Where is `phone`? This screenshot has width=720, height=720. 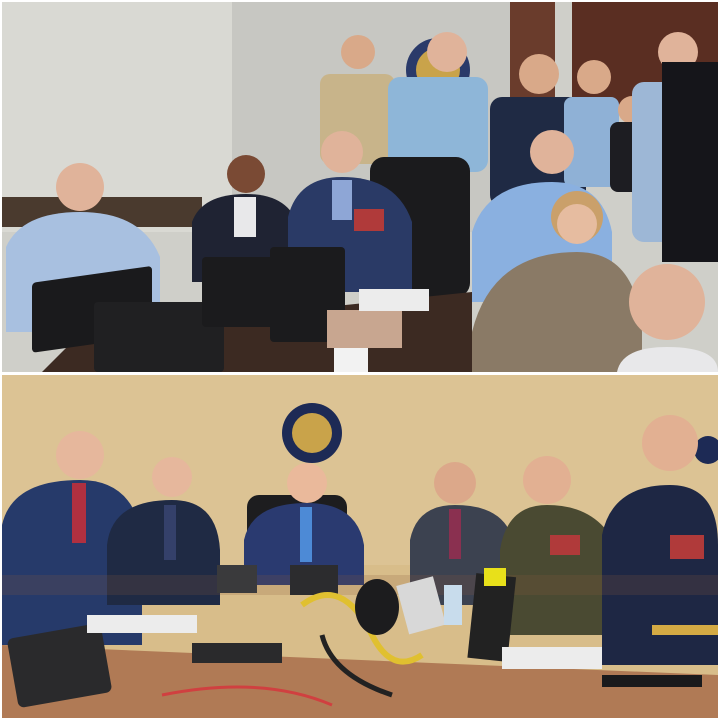 phone is located at coordinates (237, 579).